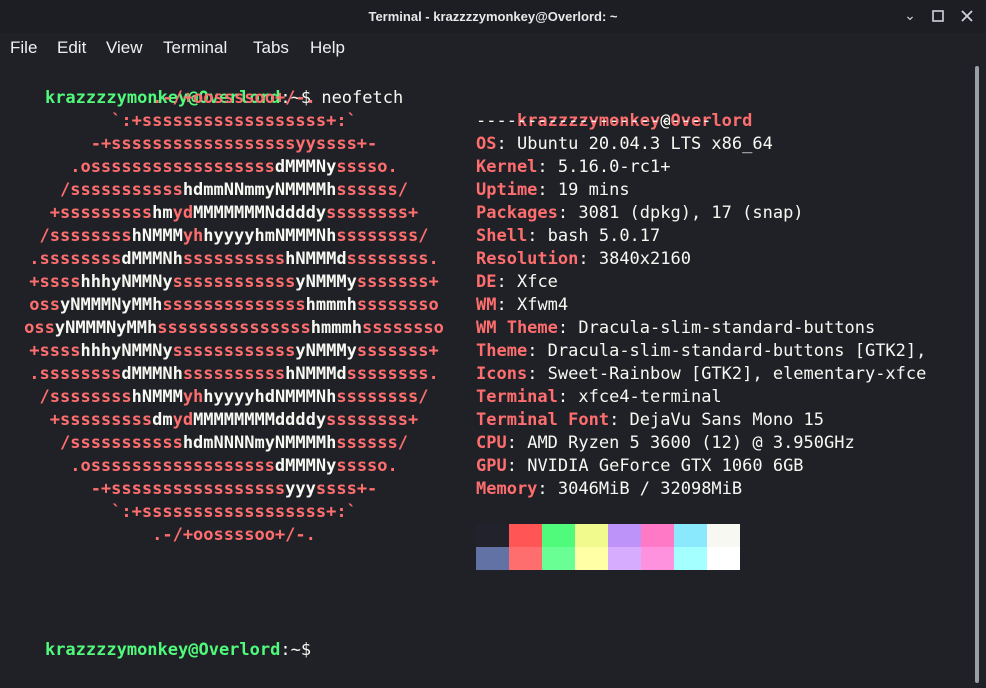 The height and width of the screenshot is (688, 986). Describe the element at coordinates (502, 236) in the screenshot. I see `info-key: Shell` at that location.